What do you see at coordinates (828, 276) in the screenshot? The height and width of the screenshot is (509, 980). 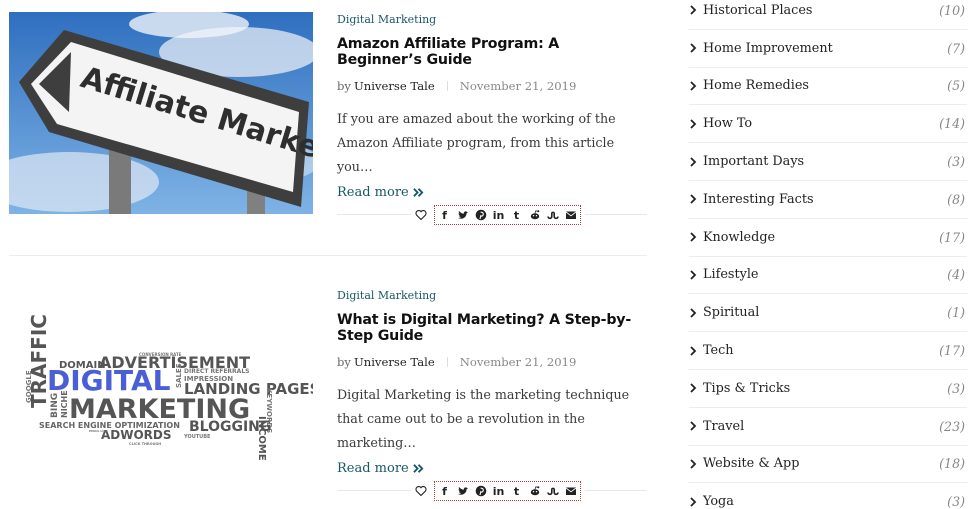 I see `sidebar-item-lifestyle: Lifestyle (4)` at bounding box center [828, 276].